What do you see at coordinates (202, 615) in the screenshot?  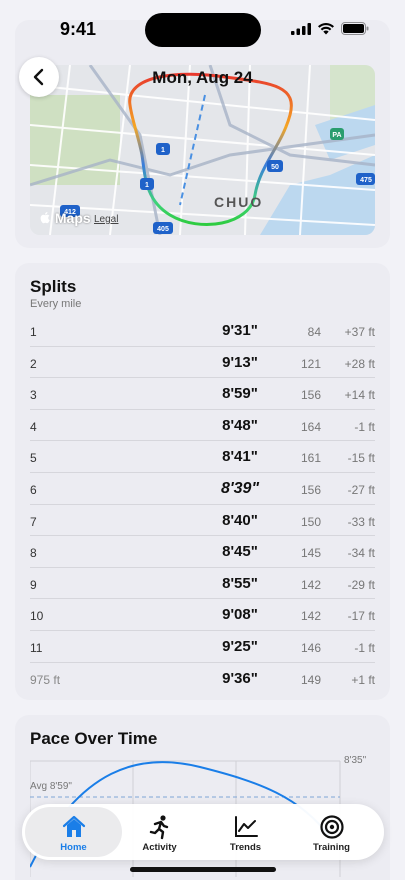 I see `split-row: 10 9'08" 142 -17 ft` at bounding box center [202, 615].